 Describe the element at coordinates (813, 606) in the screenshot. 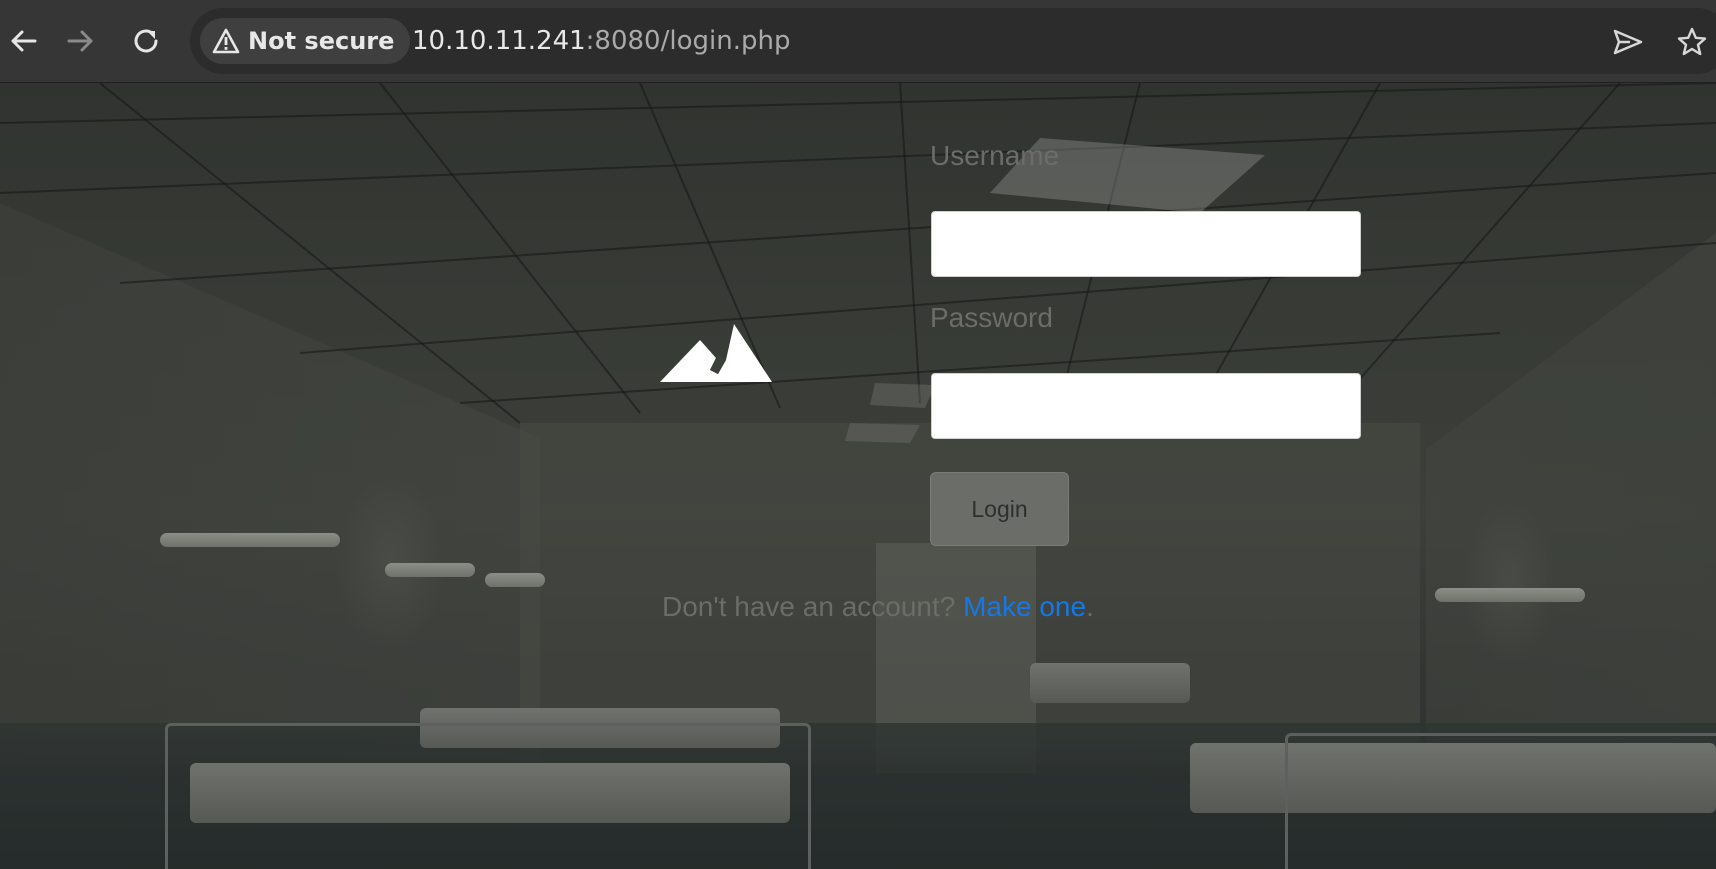

I see `signup-text: Don't have an account?` at that location.